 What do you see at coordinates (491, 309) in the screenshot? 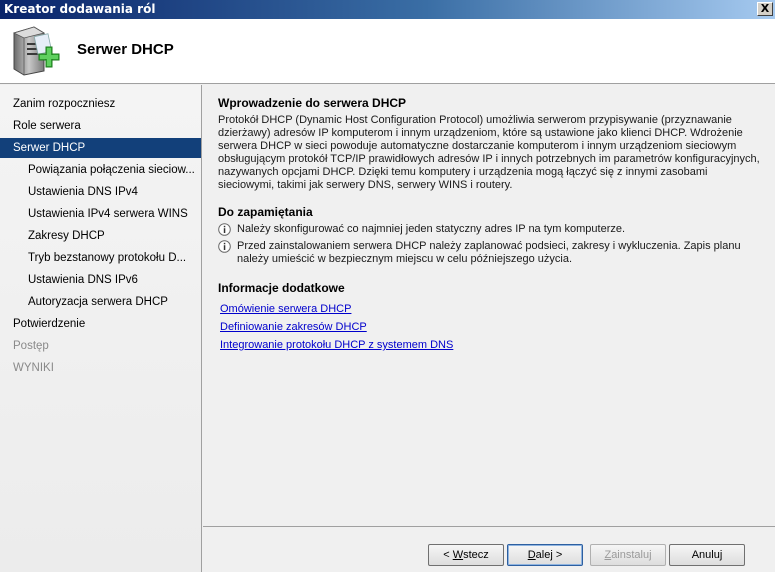
I see `link-dhcp-overview: Omówienie serwera DHCP` at bounding box center [491, 309].